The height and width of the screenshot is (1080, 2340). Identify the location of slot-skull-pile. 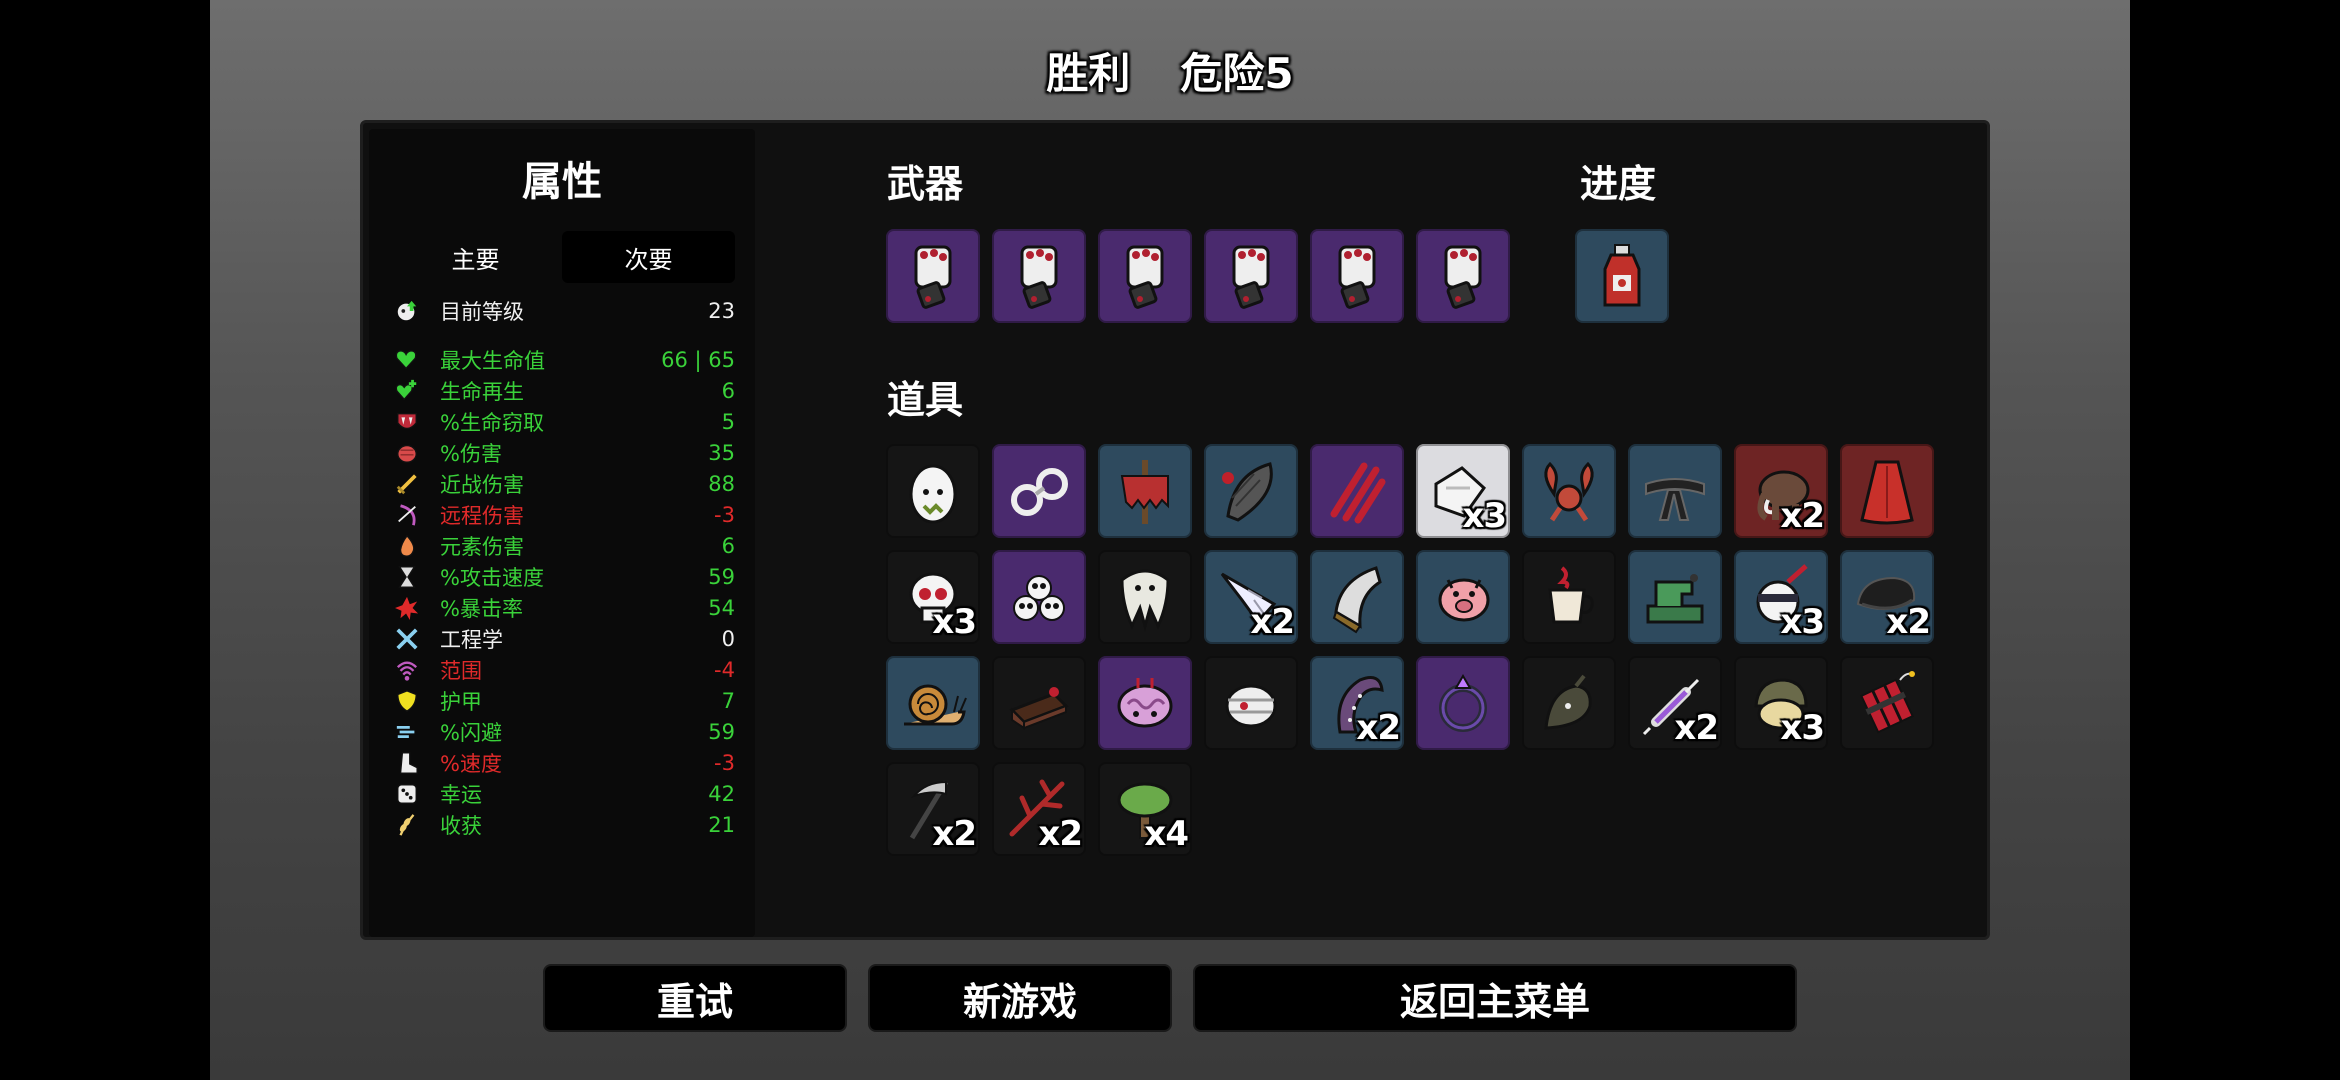
(1039, 597).